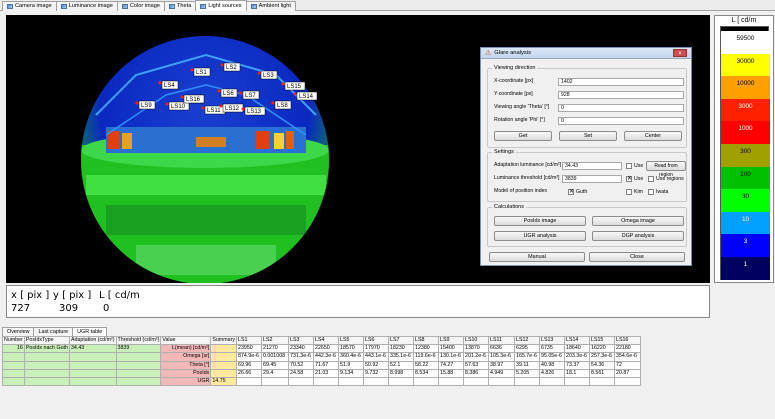 The height and width of the screenshot is (419, 775). I want to click on scale-tick-label: 100, so click(745, 174).